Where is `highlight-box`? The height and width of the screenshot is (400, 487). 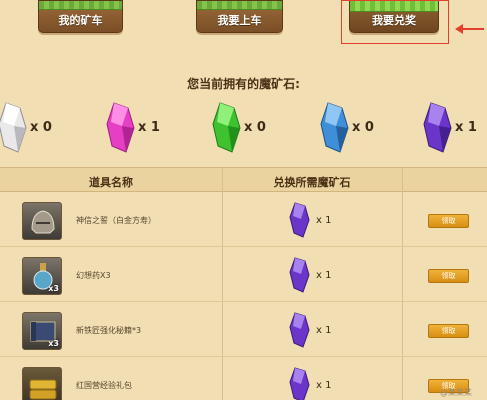
highlight-box is located at coordinates (395, 22).